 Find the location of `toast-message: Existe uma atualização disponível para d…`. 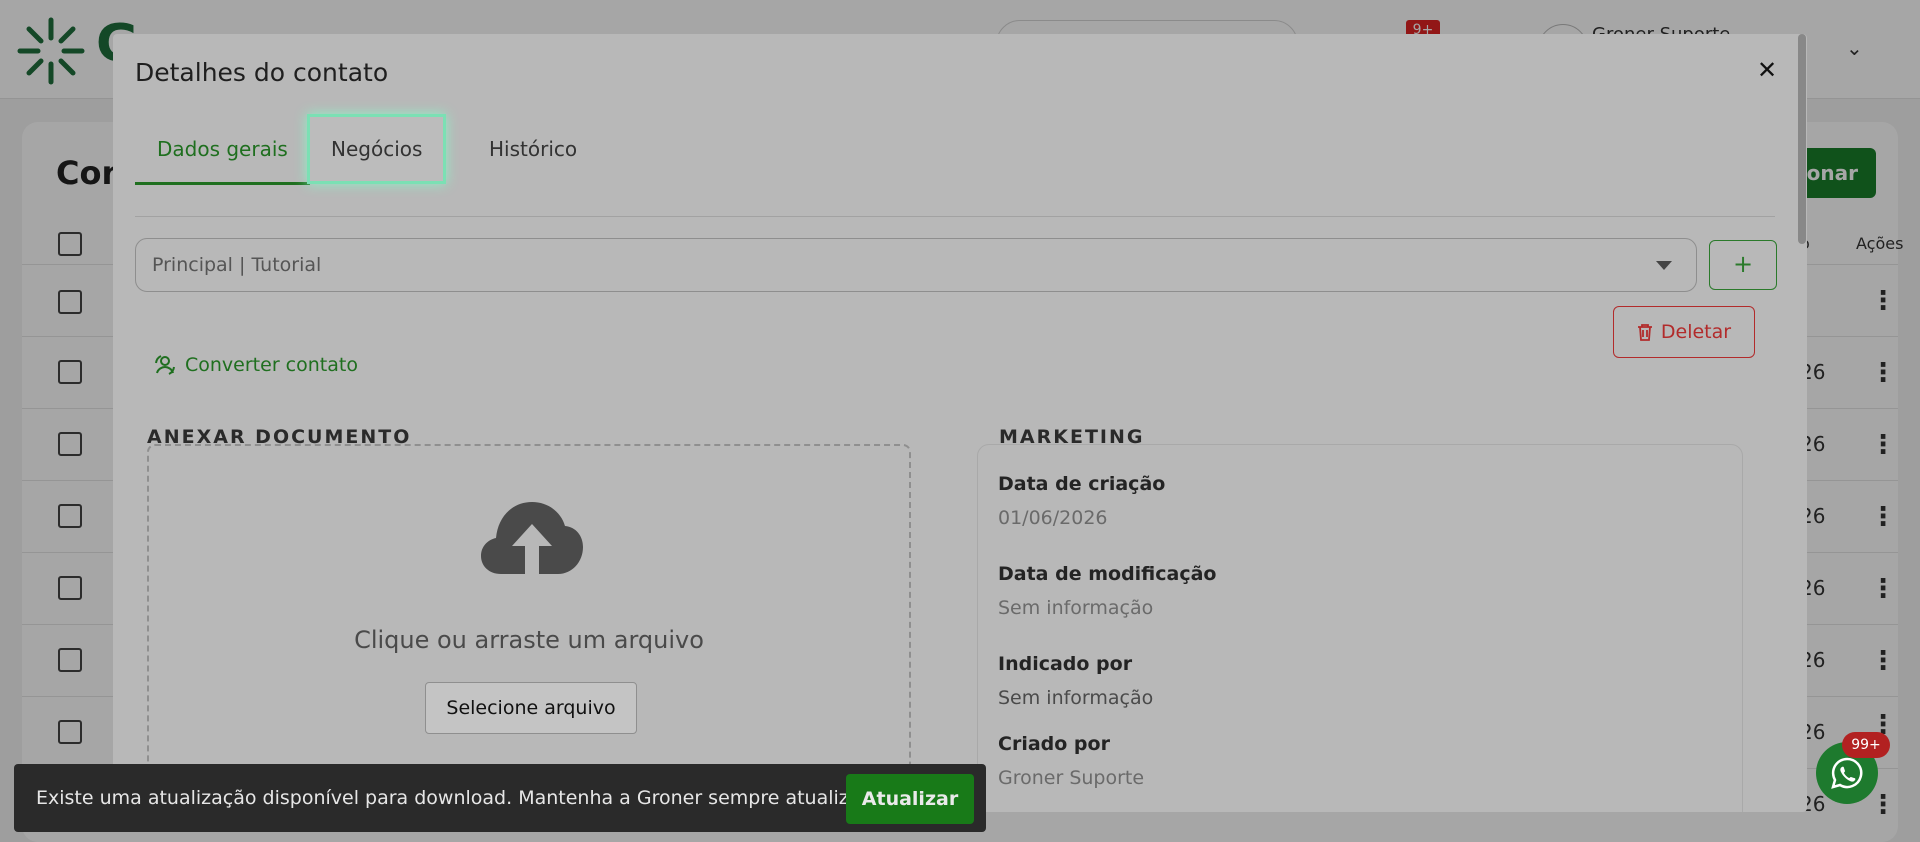

toast-message: Existe uma atualização disponível para d… is located at coordinates (464, 798).